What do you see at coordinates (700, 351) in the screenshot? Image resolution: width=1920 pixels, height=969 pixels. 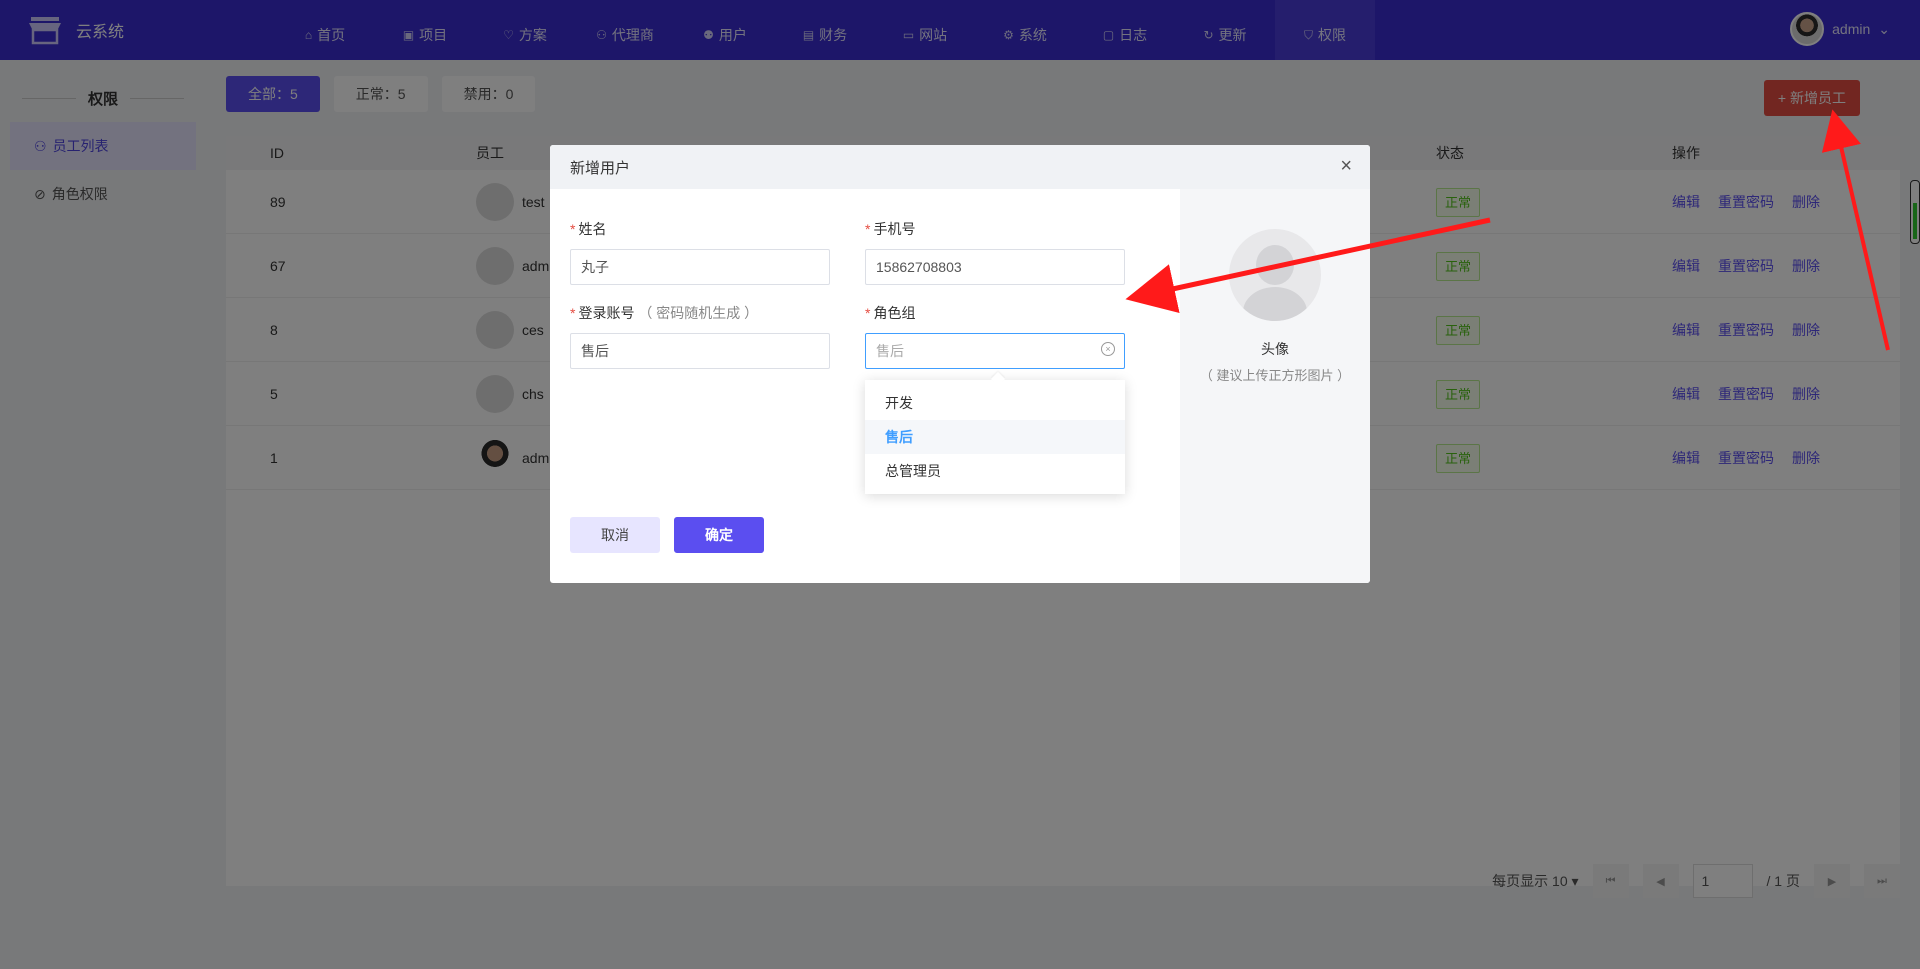 I see `account-input: 售后` at bounding box center [700, 351].